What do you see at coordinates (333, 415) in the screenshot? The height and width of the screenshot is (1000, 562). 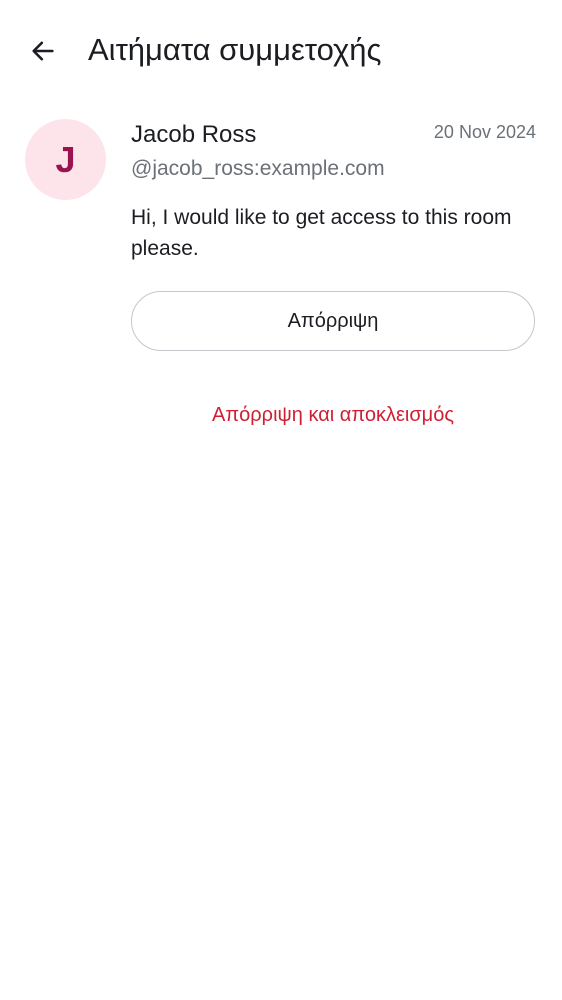 I see `decline-and-ban-button: Απόρριψη και αποκλεισμός` at bounding box center [333, 415].